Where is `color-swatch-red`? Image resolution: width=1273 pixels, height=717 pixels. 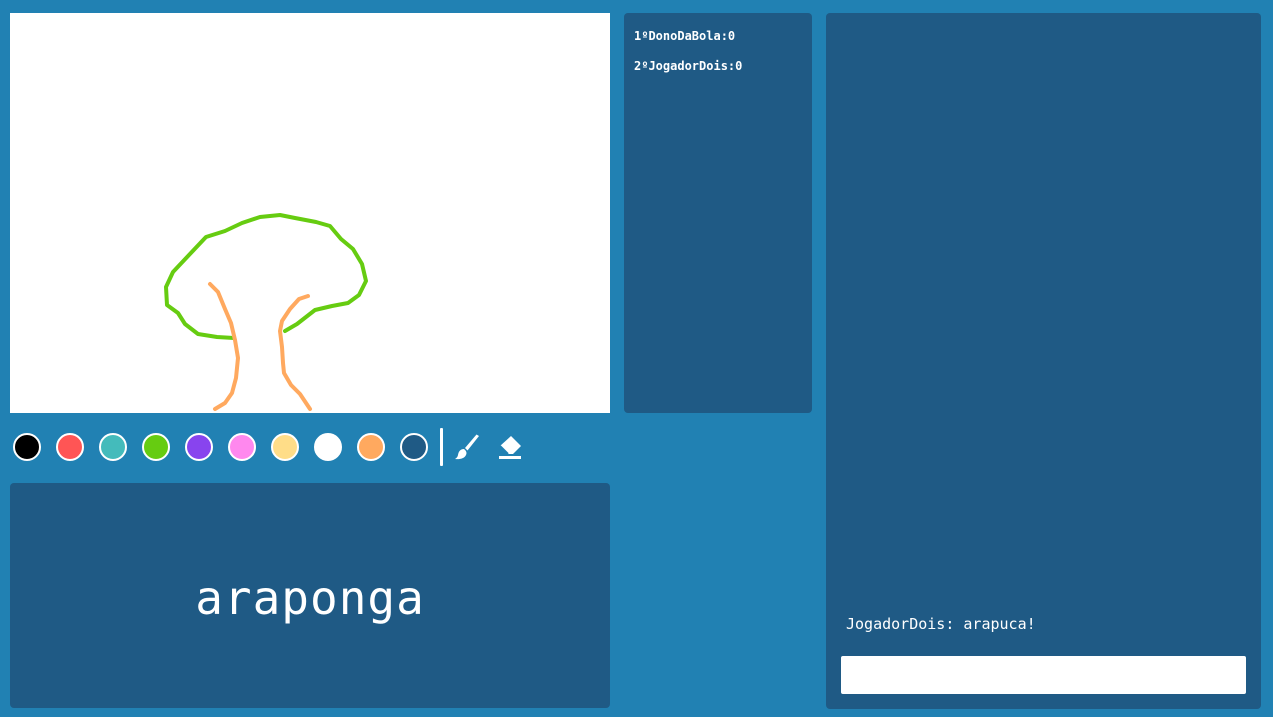 color-swatch-red is located at coordinates (70, 447).